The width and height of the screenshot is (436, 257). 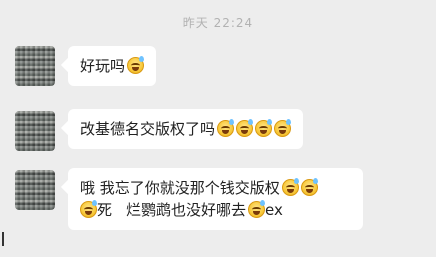 What do you see at coordinates (180, 188) in the screenshot?
I see `message-text: 哦 我忘了你就没那个钱交版权` at bounding box center [180, 188].